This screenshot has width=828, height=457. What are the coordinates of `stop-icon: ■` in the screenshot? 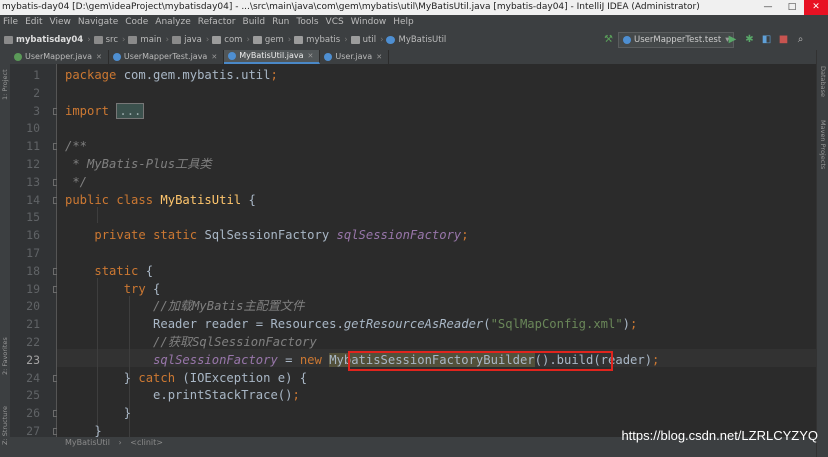 It's located at (783, 40).